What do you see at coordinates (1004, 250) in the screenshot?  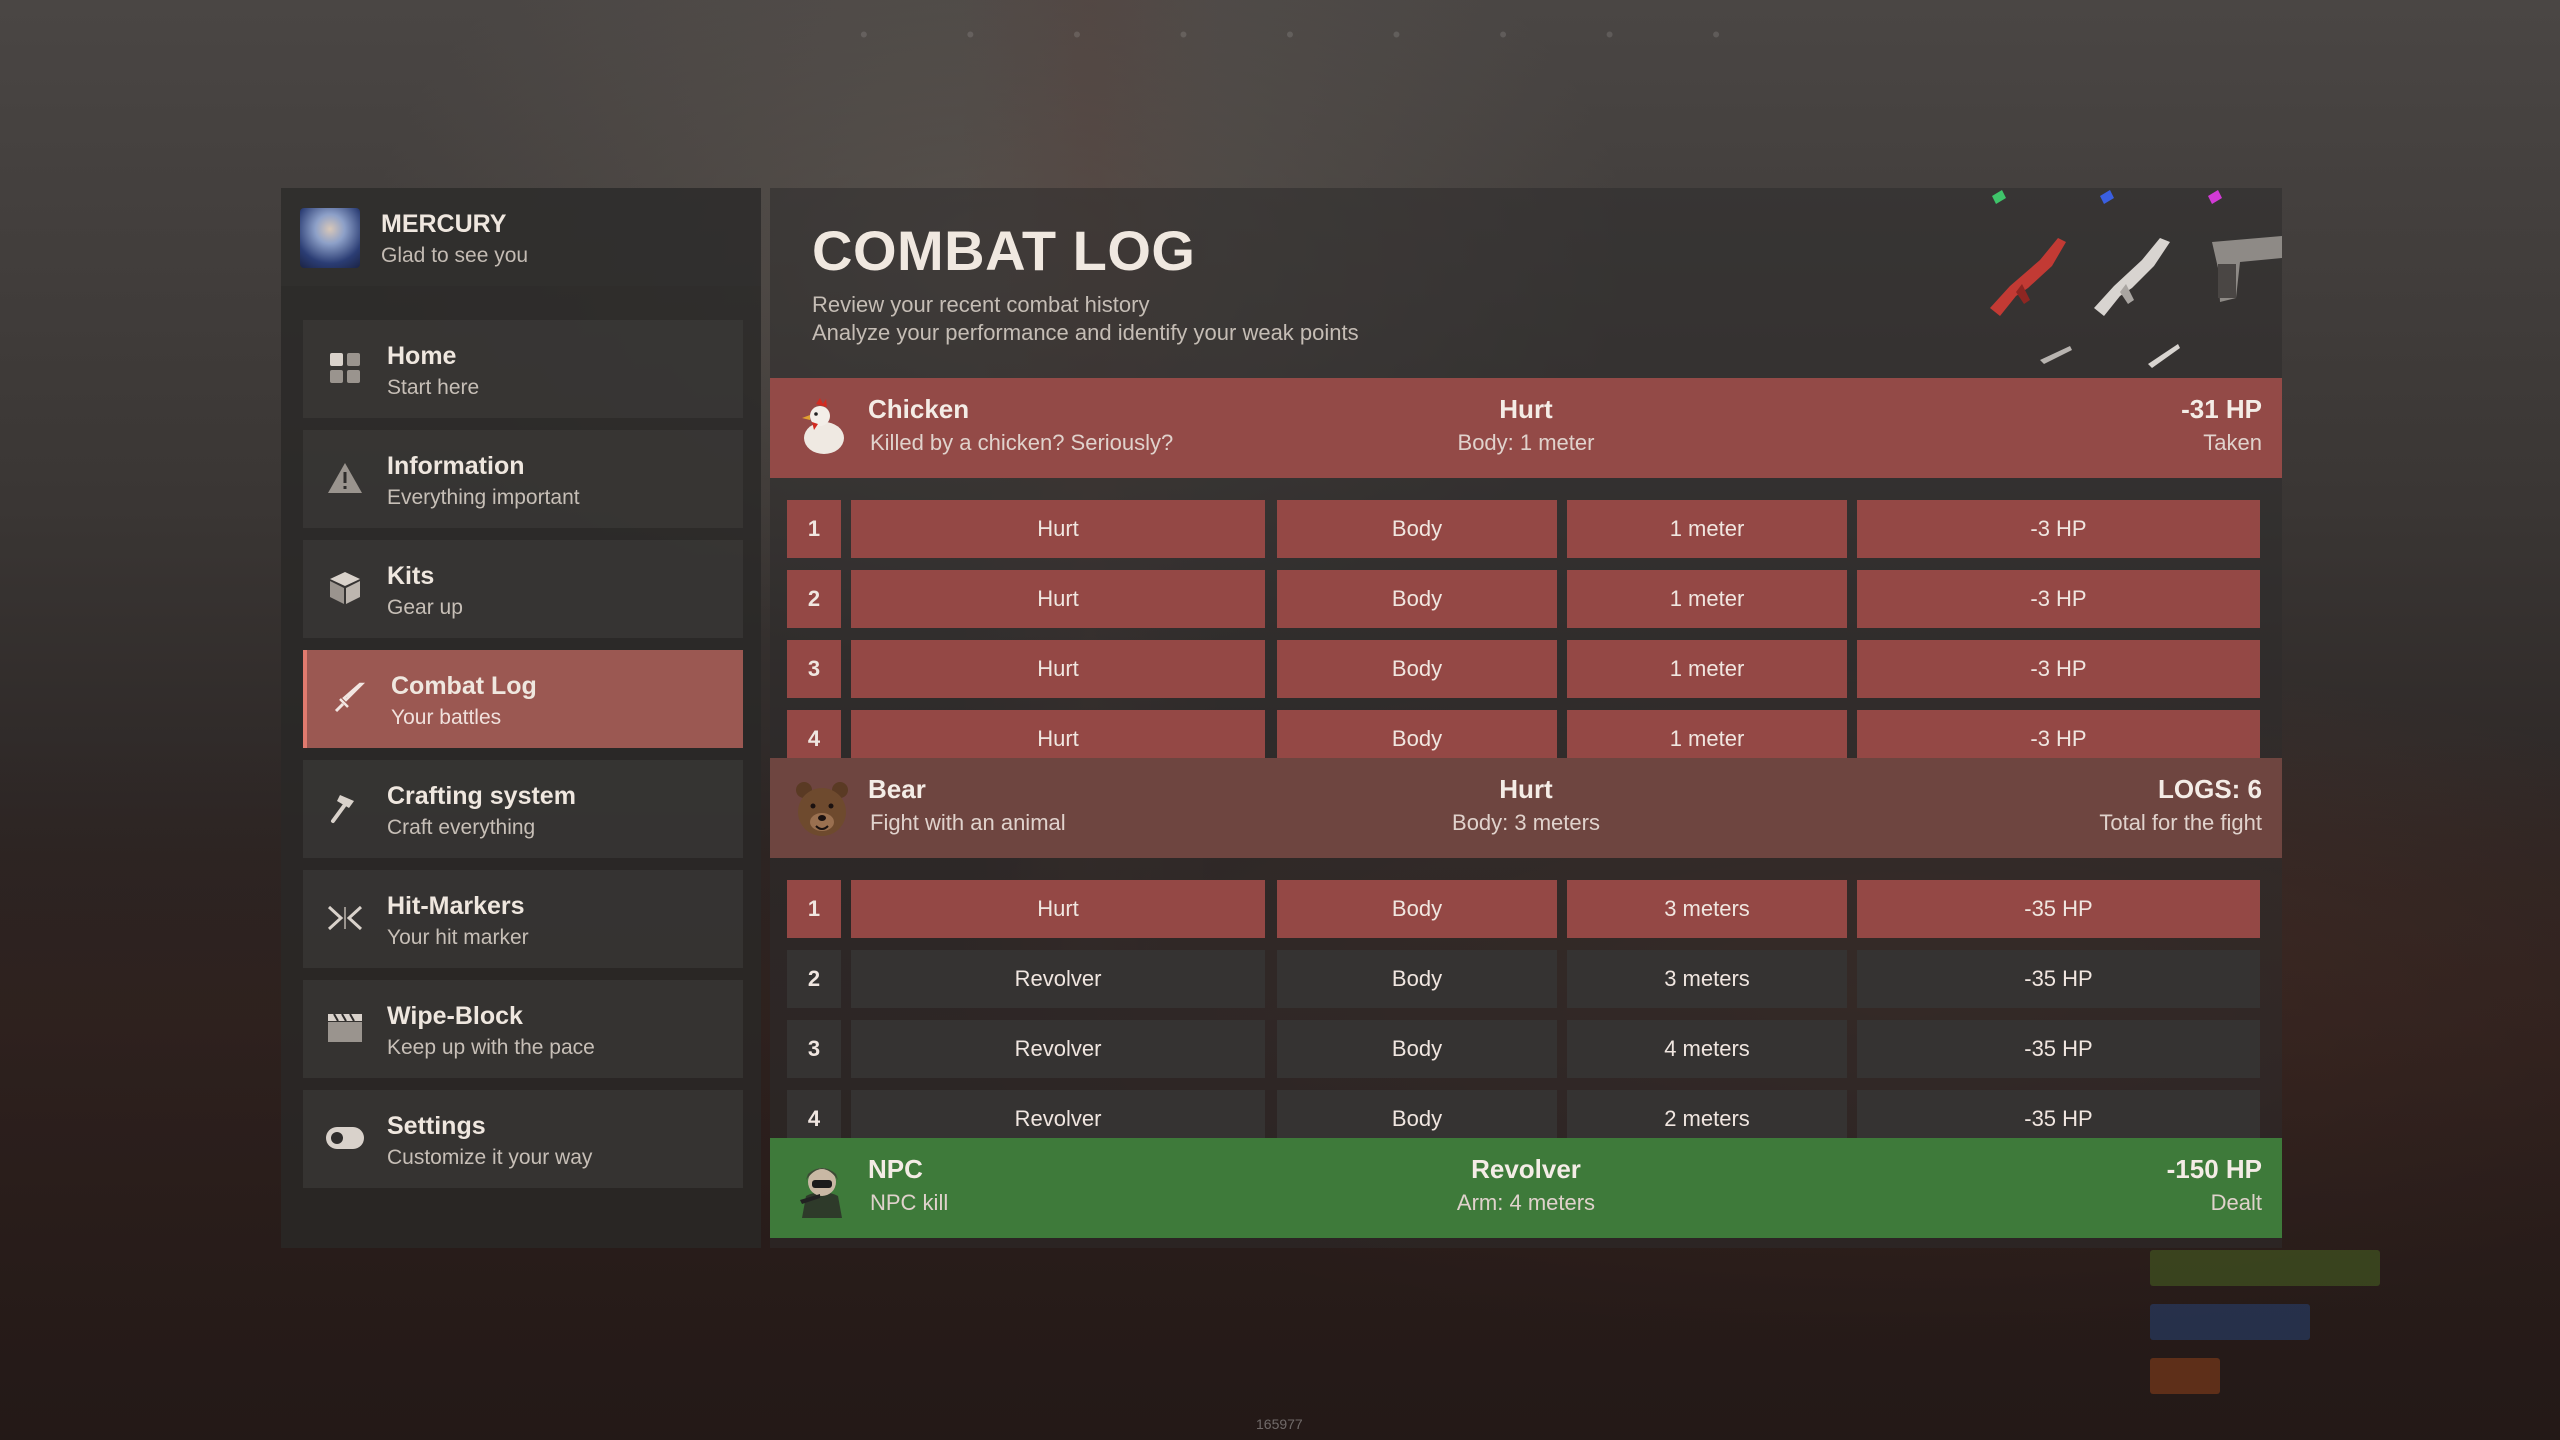 I see `page-title: COMBAT LOG` at bounding box center [1004, 250].